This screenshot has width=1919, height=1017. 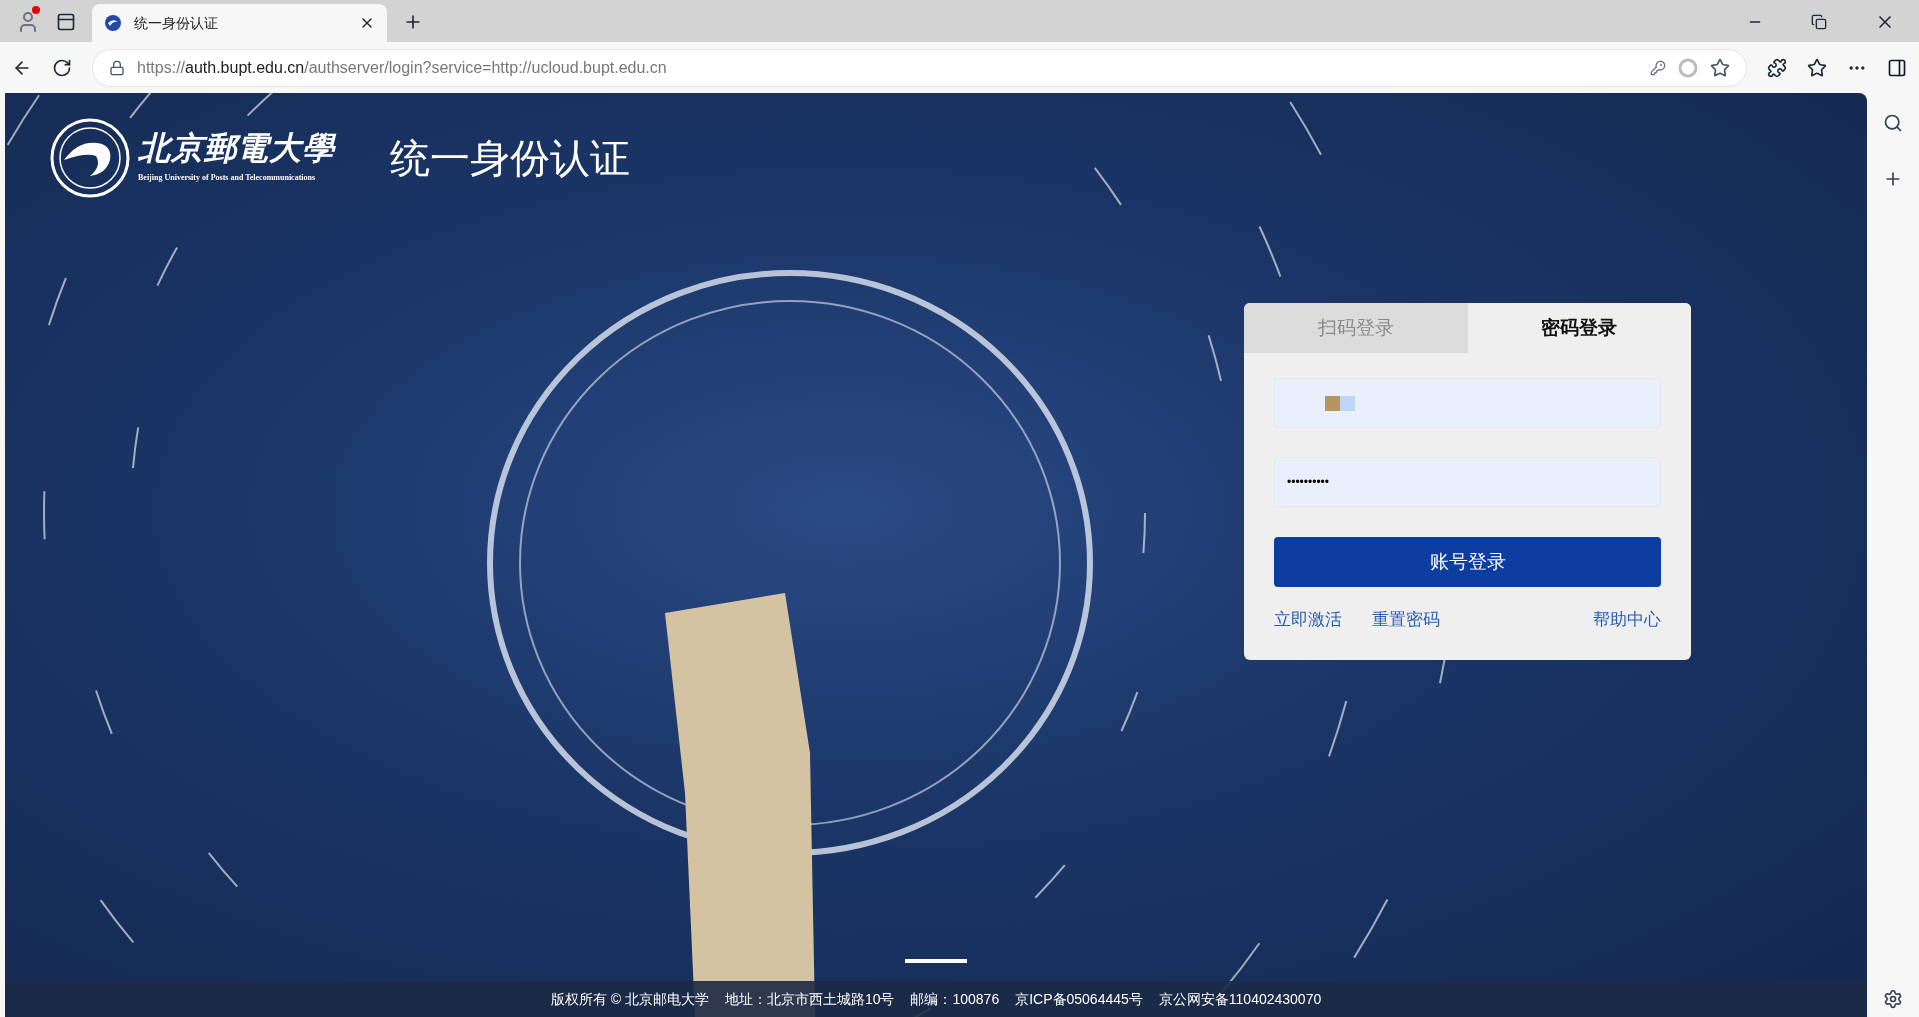 What do you see at coordinates (1777, 67) in the screenshot?
I see `extensions-icon` at bounding box center [1777, 67].